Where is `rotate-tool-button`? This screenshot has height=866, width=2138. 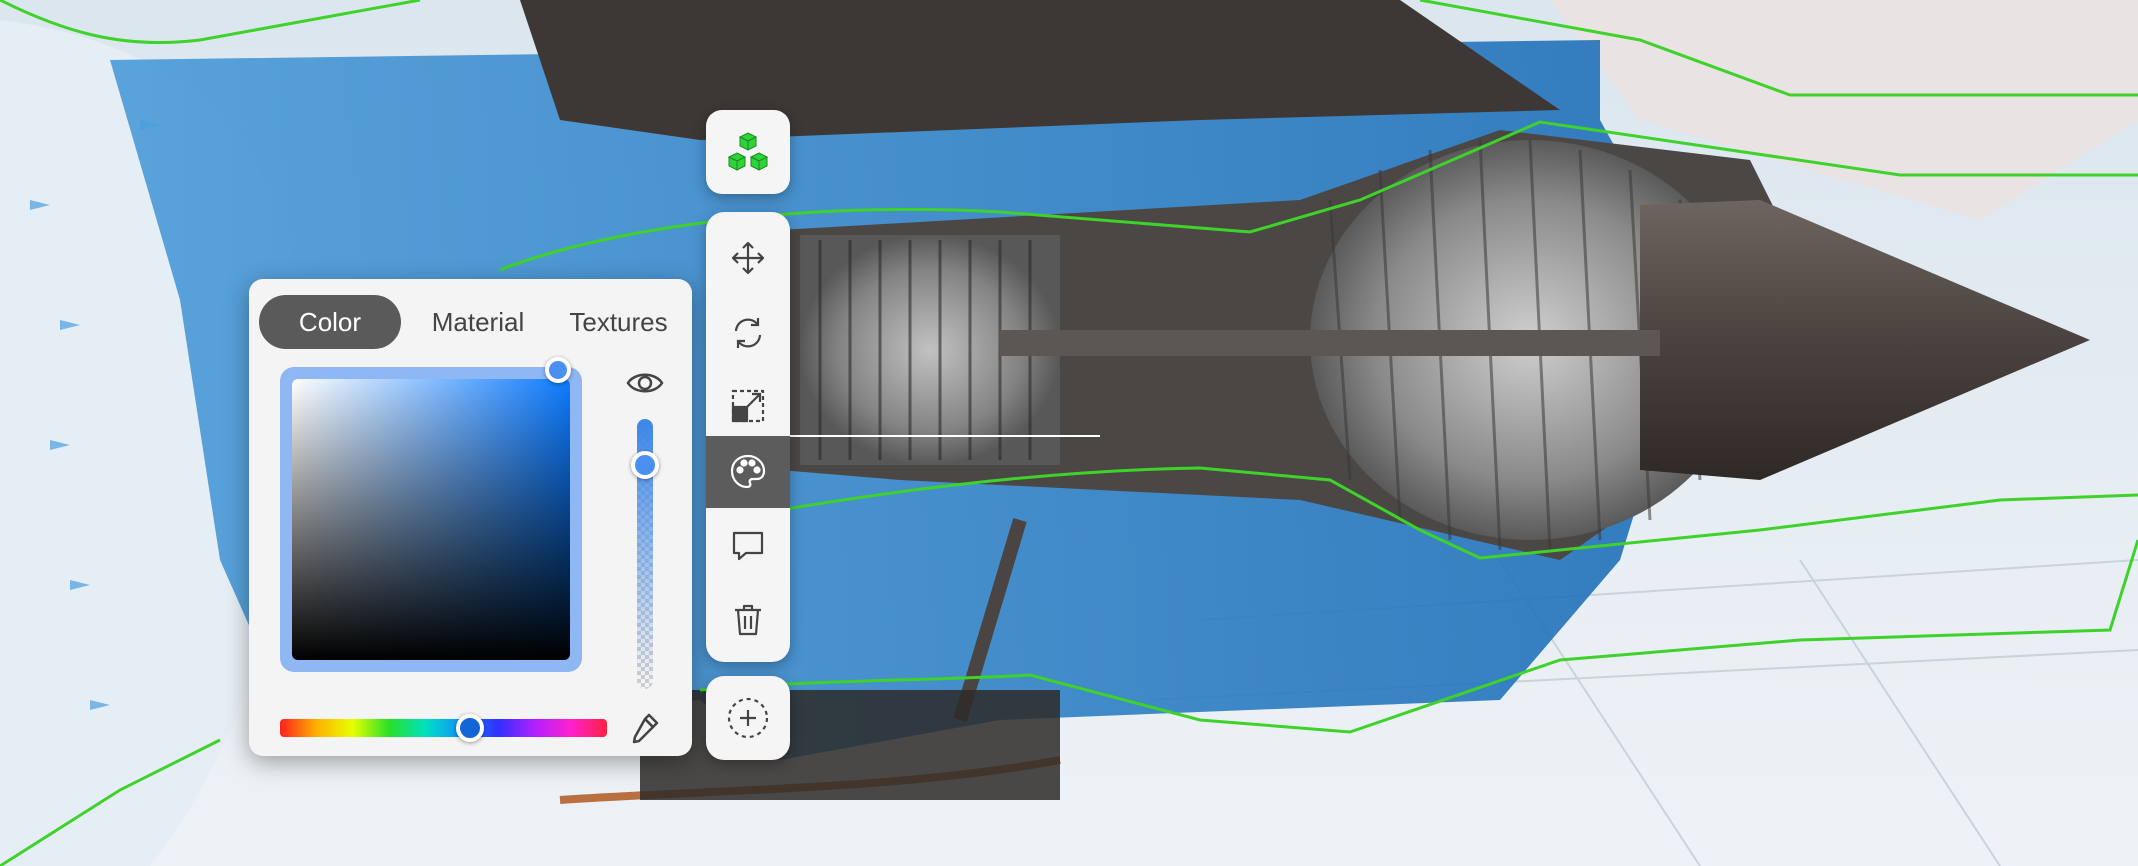
rotate-tool-button is located at coordinates (748, 333).